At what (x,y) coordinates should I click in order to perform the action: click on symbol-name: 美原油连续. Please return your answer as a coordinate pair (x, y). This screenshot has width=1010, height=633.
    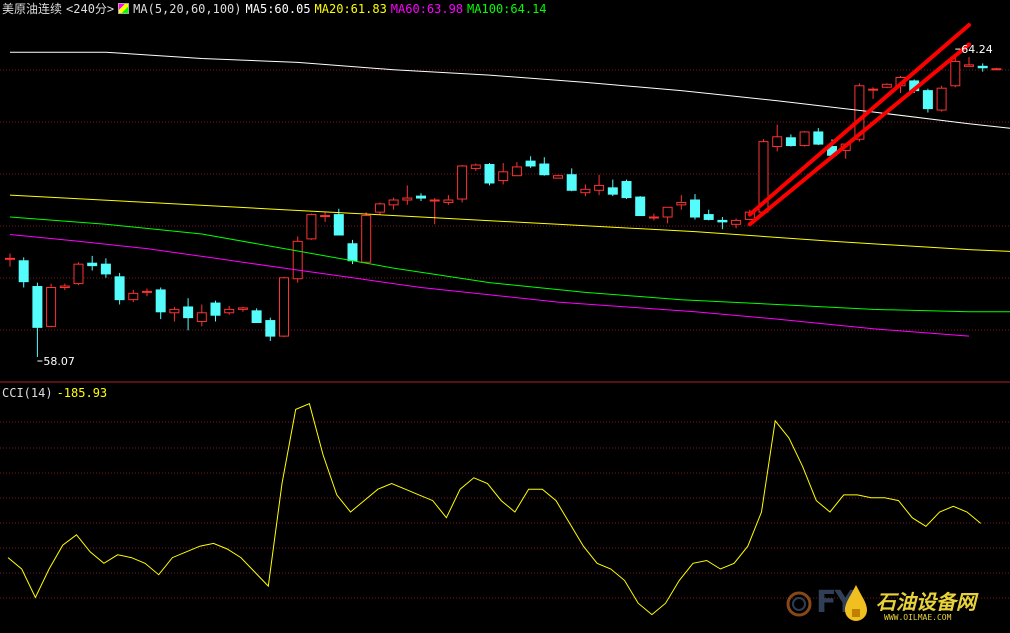
    Looking at the image, I should click on (32, 9).